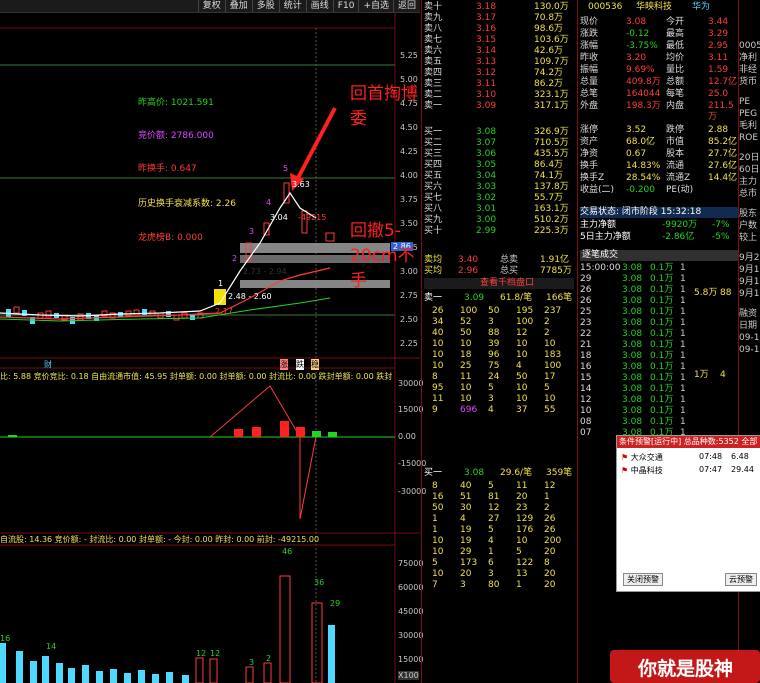 Image resolution: width=760 pixels, height=683 pixels. I want to click on toolbar-multi: 多股, so click(265, 6).